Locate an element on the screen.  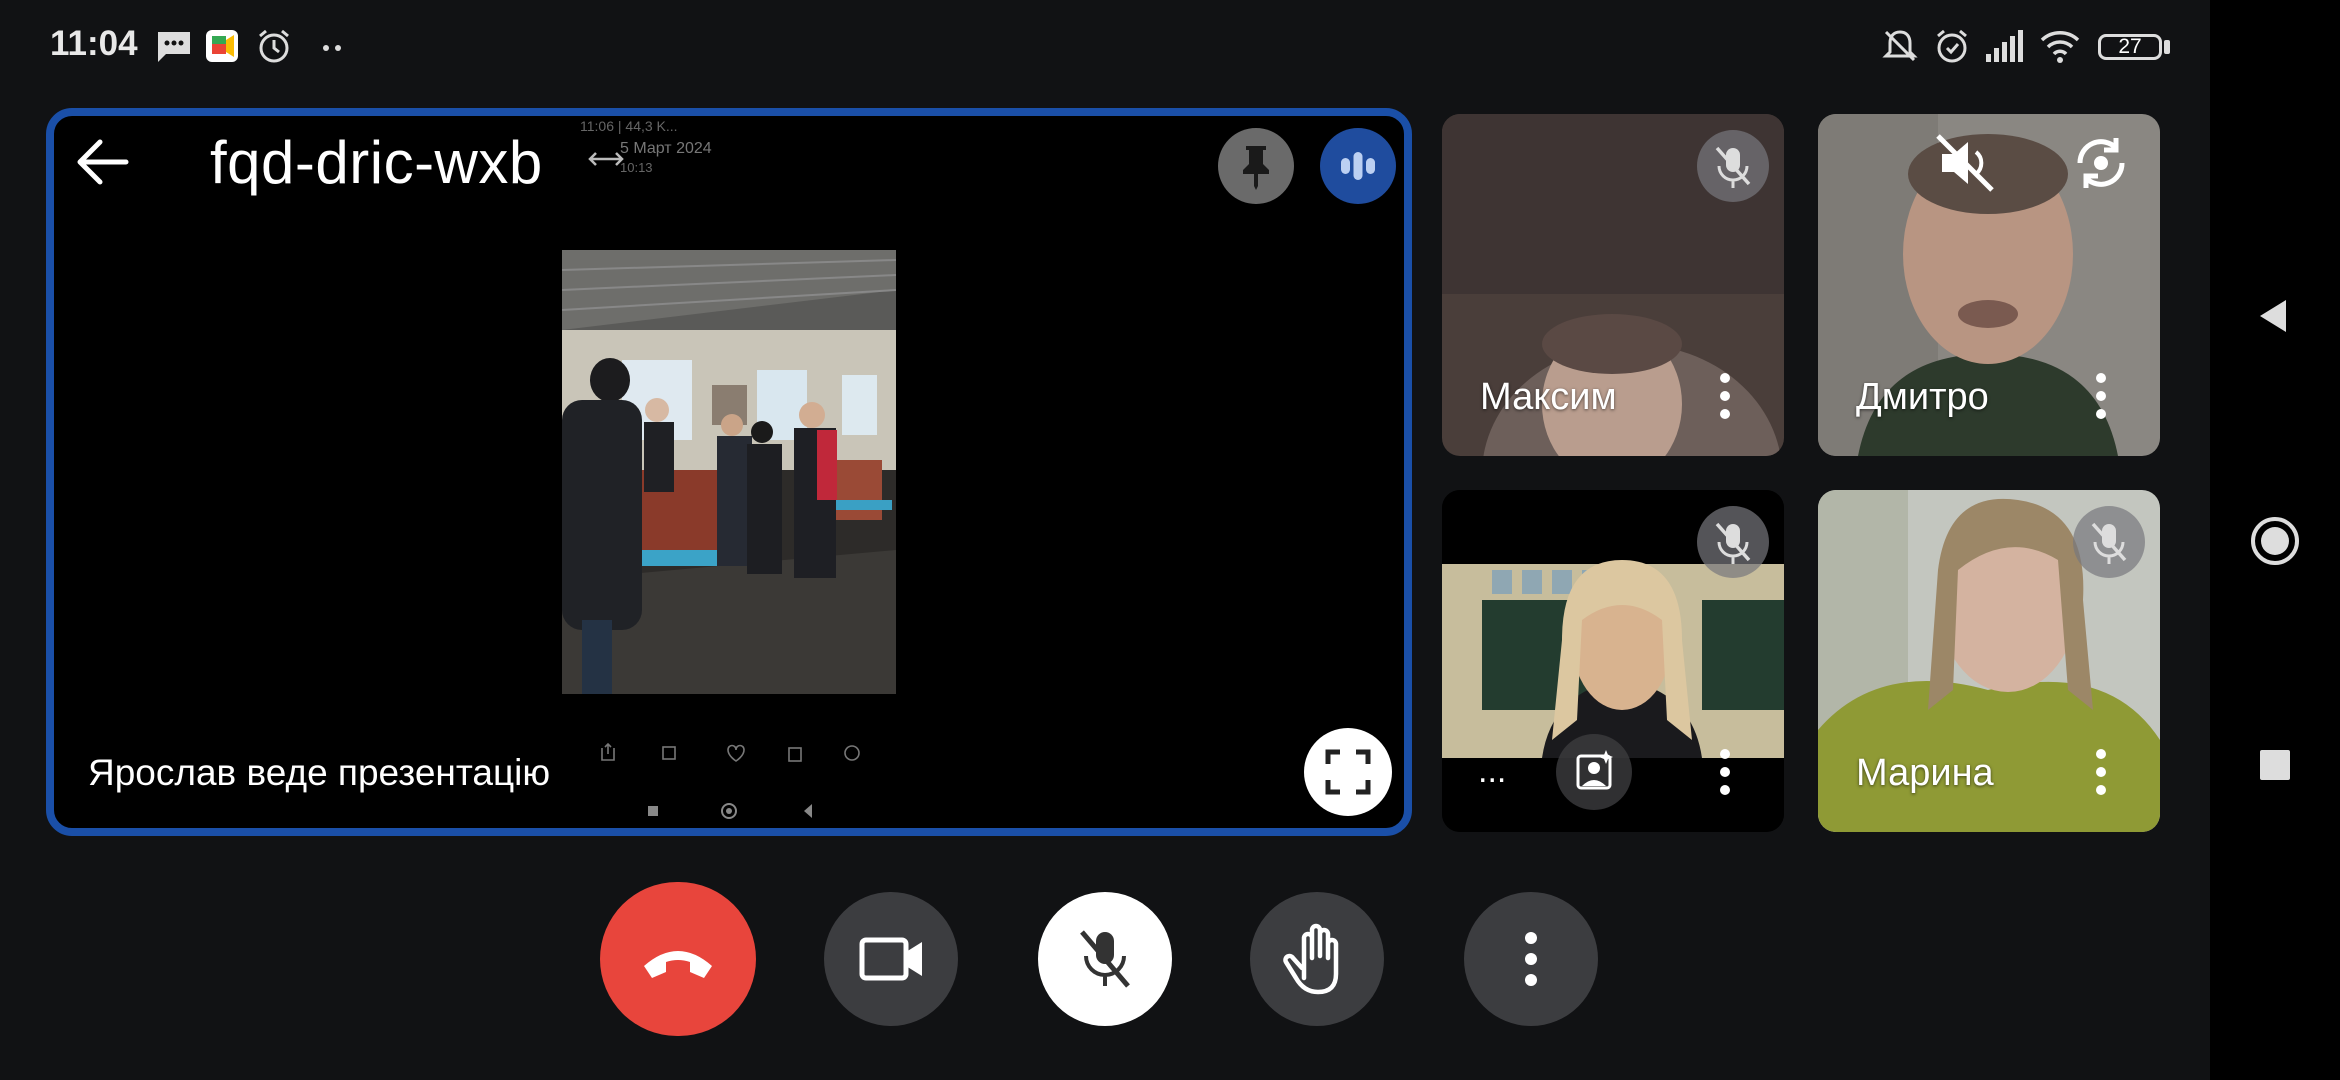
shared-screen-time: 10:13 is located at coordinates (636, 167).